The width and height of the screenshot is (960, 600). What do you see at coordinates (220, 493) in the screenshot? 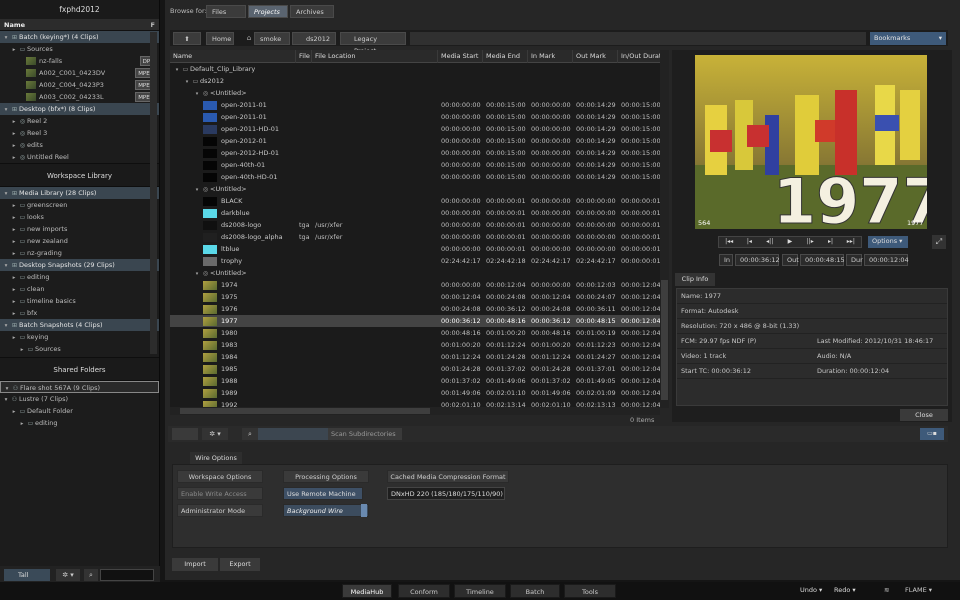
I see `enable-write-access-toggle: Enable Write Access` at bounding box center [220, 493].